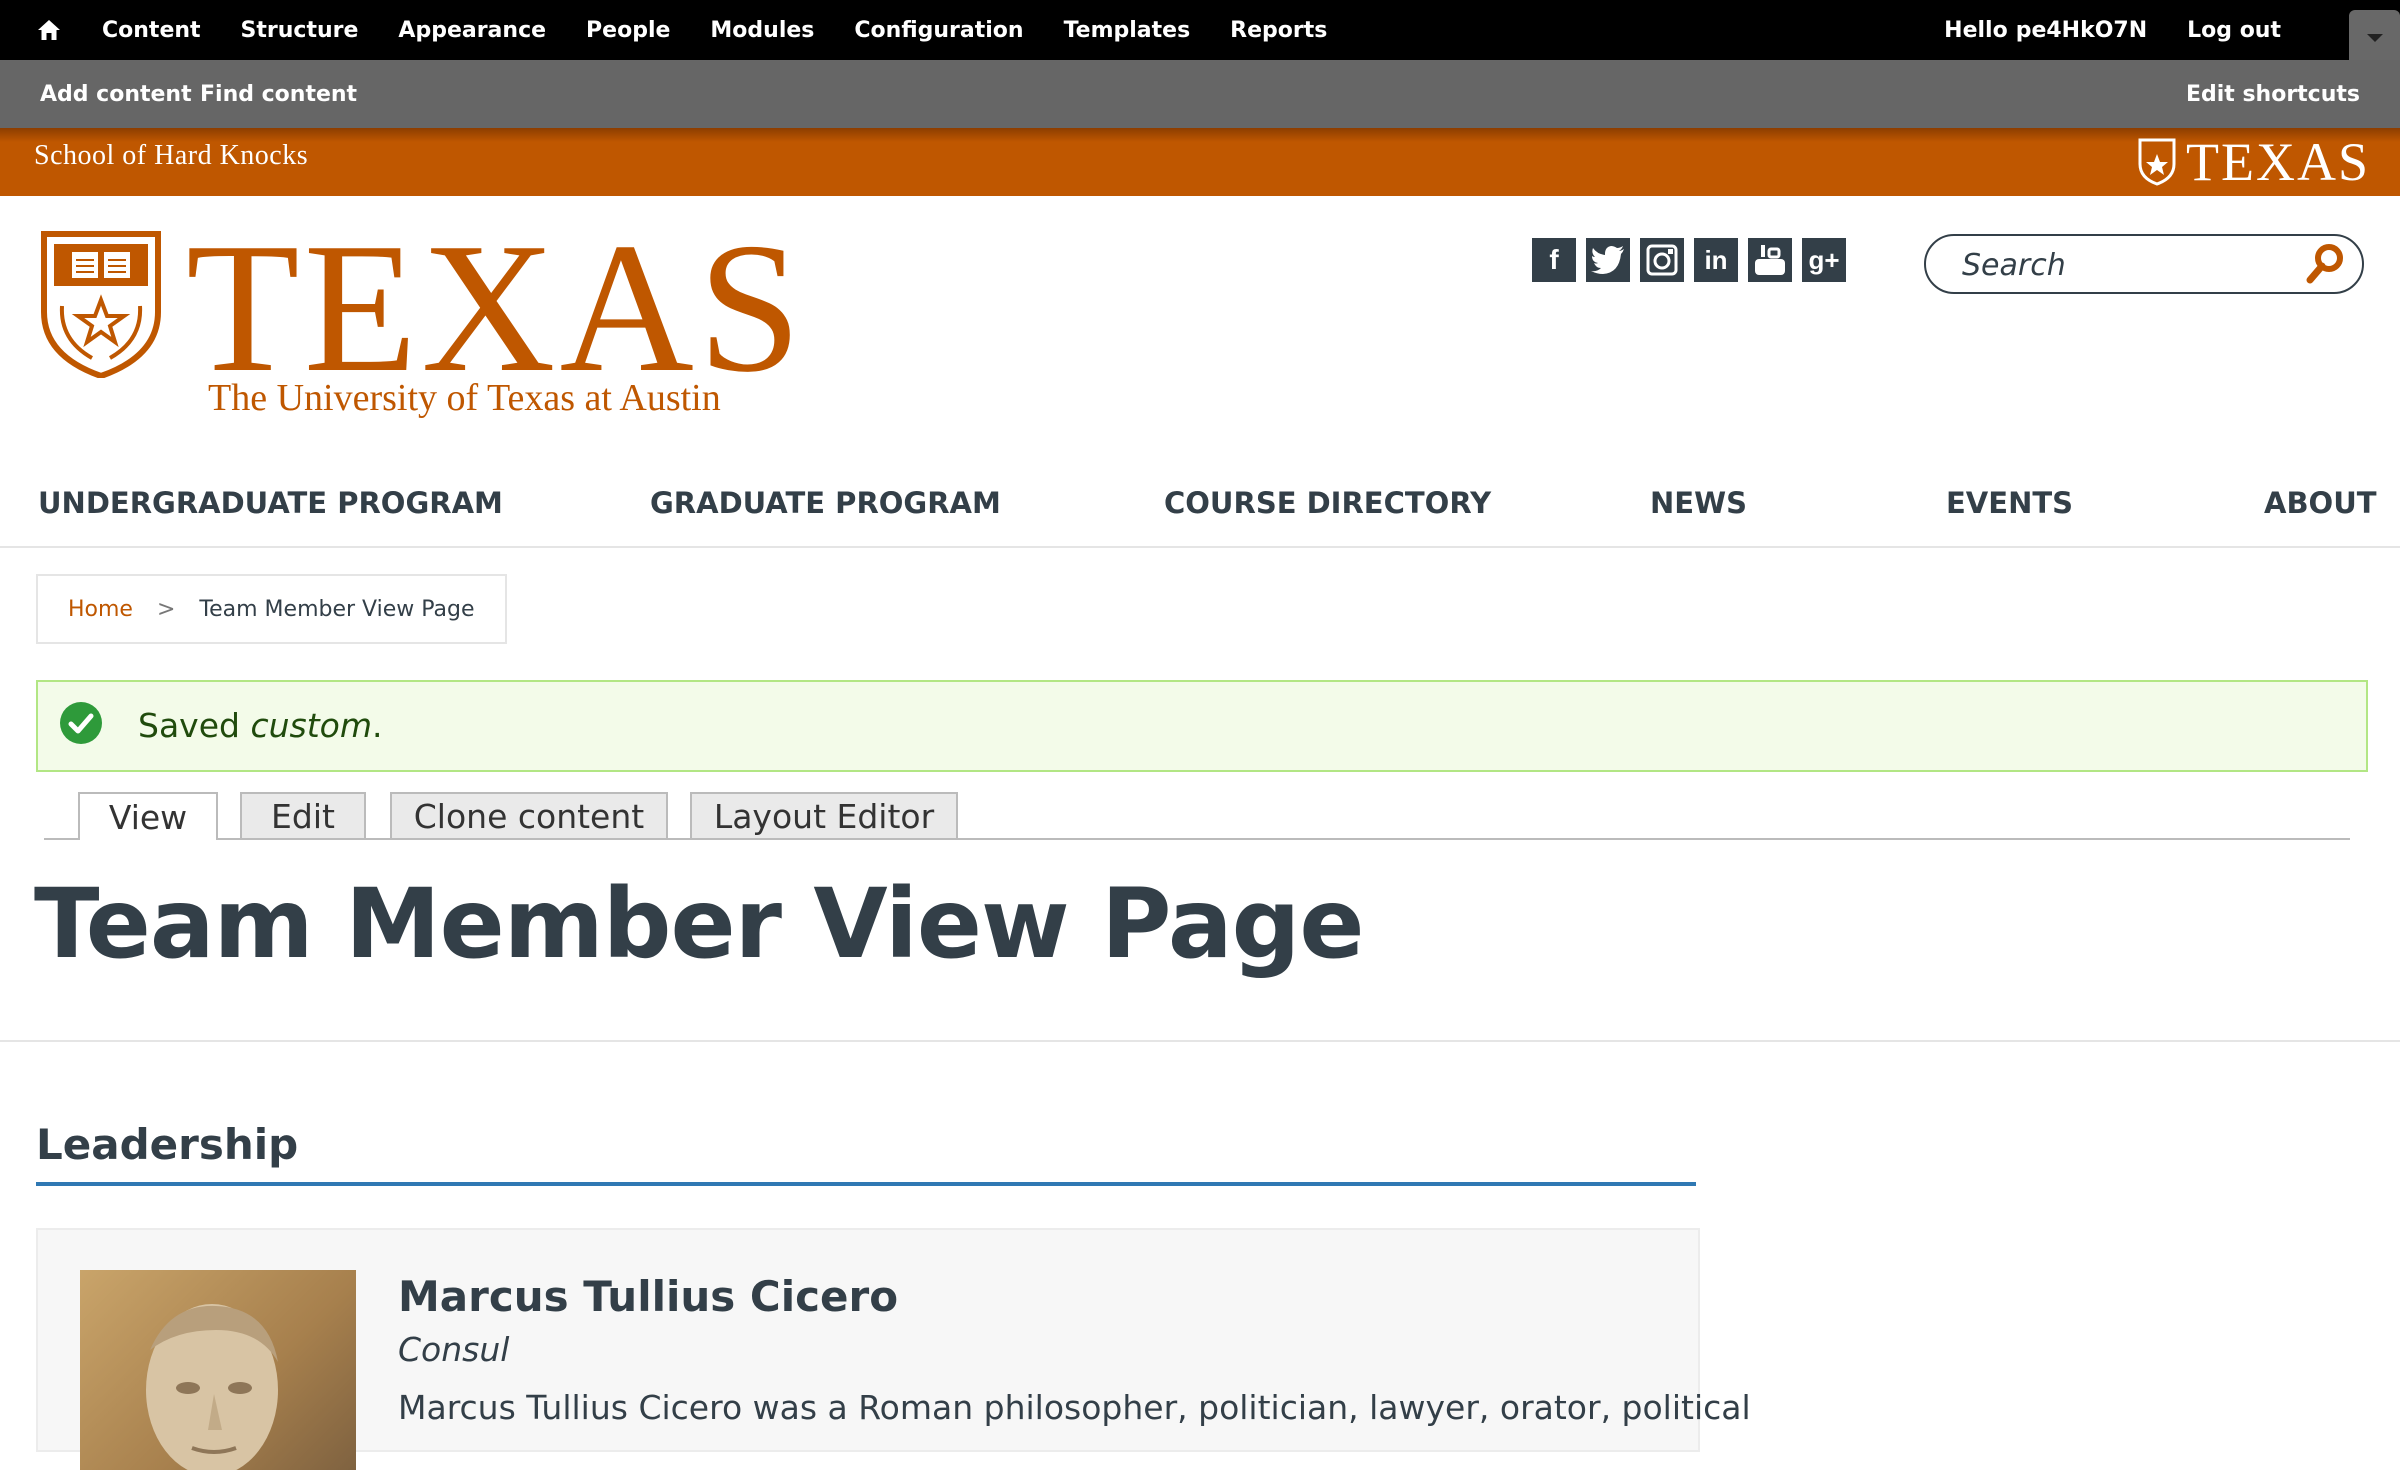 This screenshot has height=1470, width=2400. What do you see at coordinates (1202, 726) in the screenshot?
I see `status-message: Saved custom.` at bounding box center [1202, 726].